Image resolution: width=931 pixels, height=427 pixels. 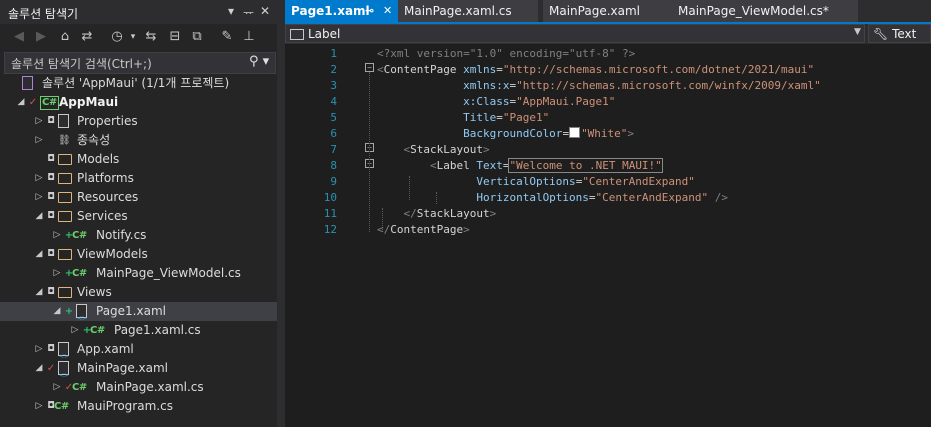 What do you see at coordinates (566, 101) in the screenshot?
I see `code-token: "AppMaui.Page1"` at bounding box center [566, 101].